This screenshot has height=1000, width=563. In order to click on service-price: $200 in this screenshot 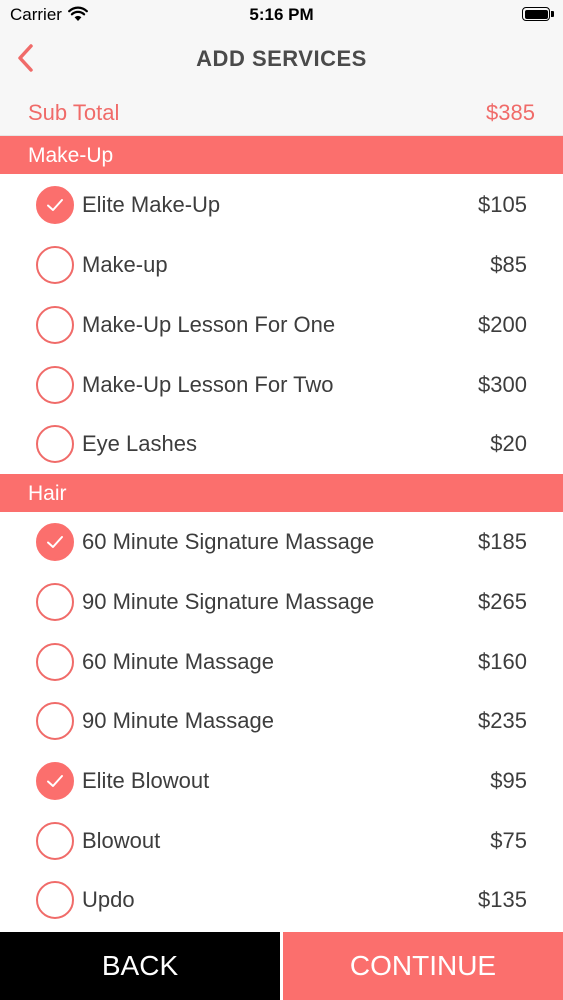, I will do `click(502, 324)`.